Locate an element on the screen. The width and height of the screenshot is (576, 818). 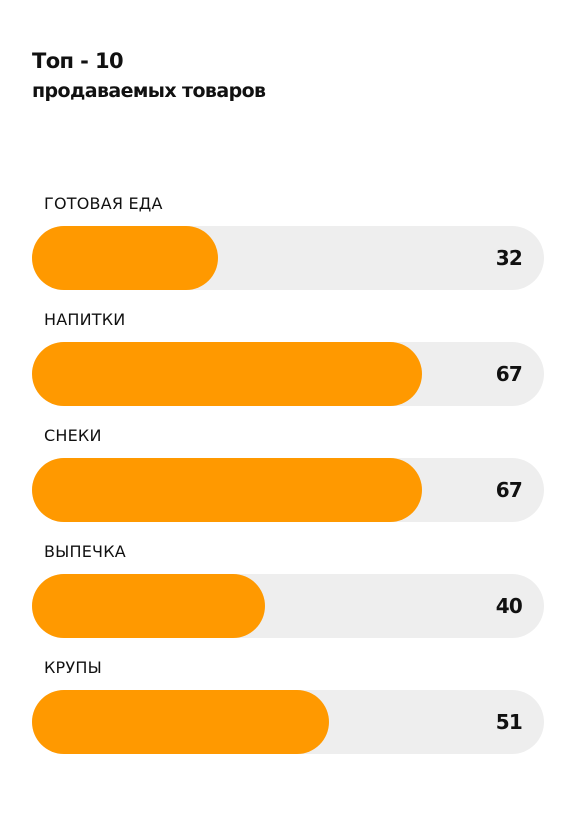
category-label: НАПИТКИ is located at coordinates (85, 319).